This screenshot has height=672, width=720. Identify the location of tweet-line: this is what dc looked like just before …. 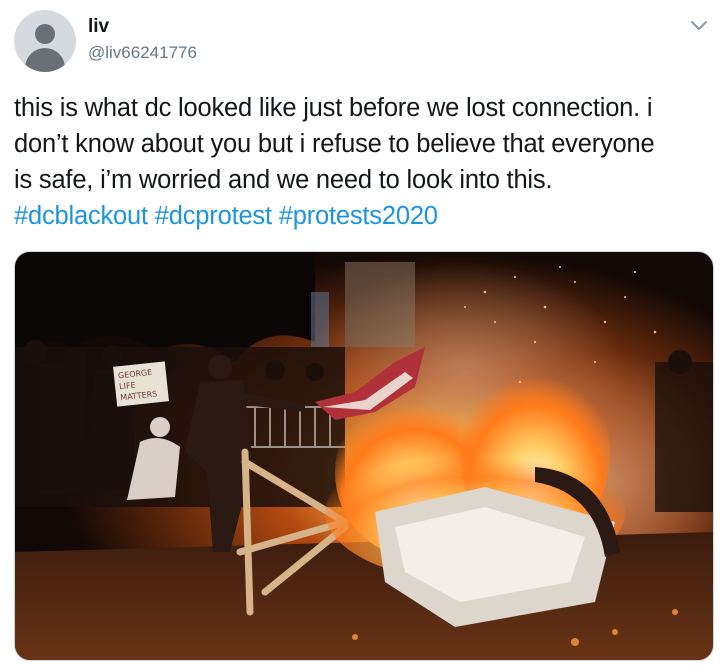
(333, 108).